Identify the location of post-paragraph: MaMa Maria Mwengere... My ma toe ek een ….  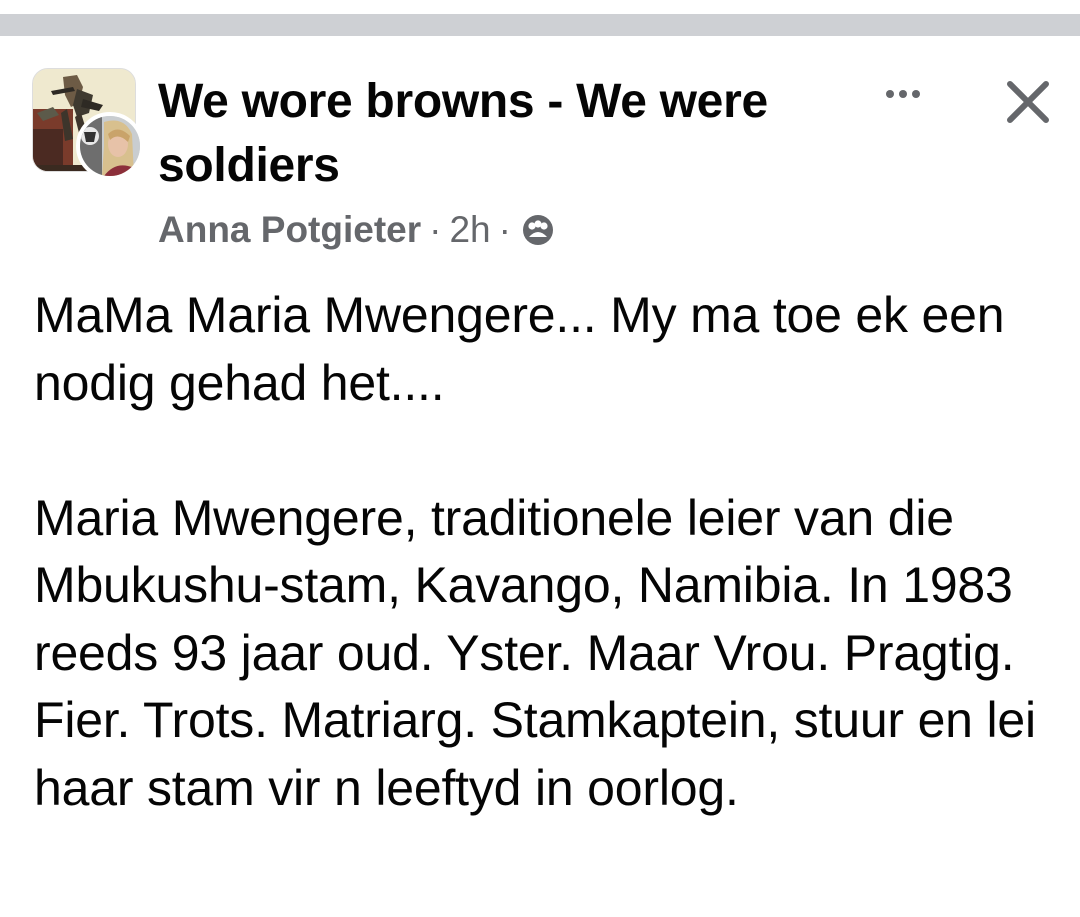
(519, 349).